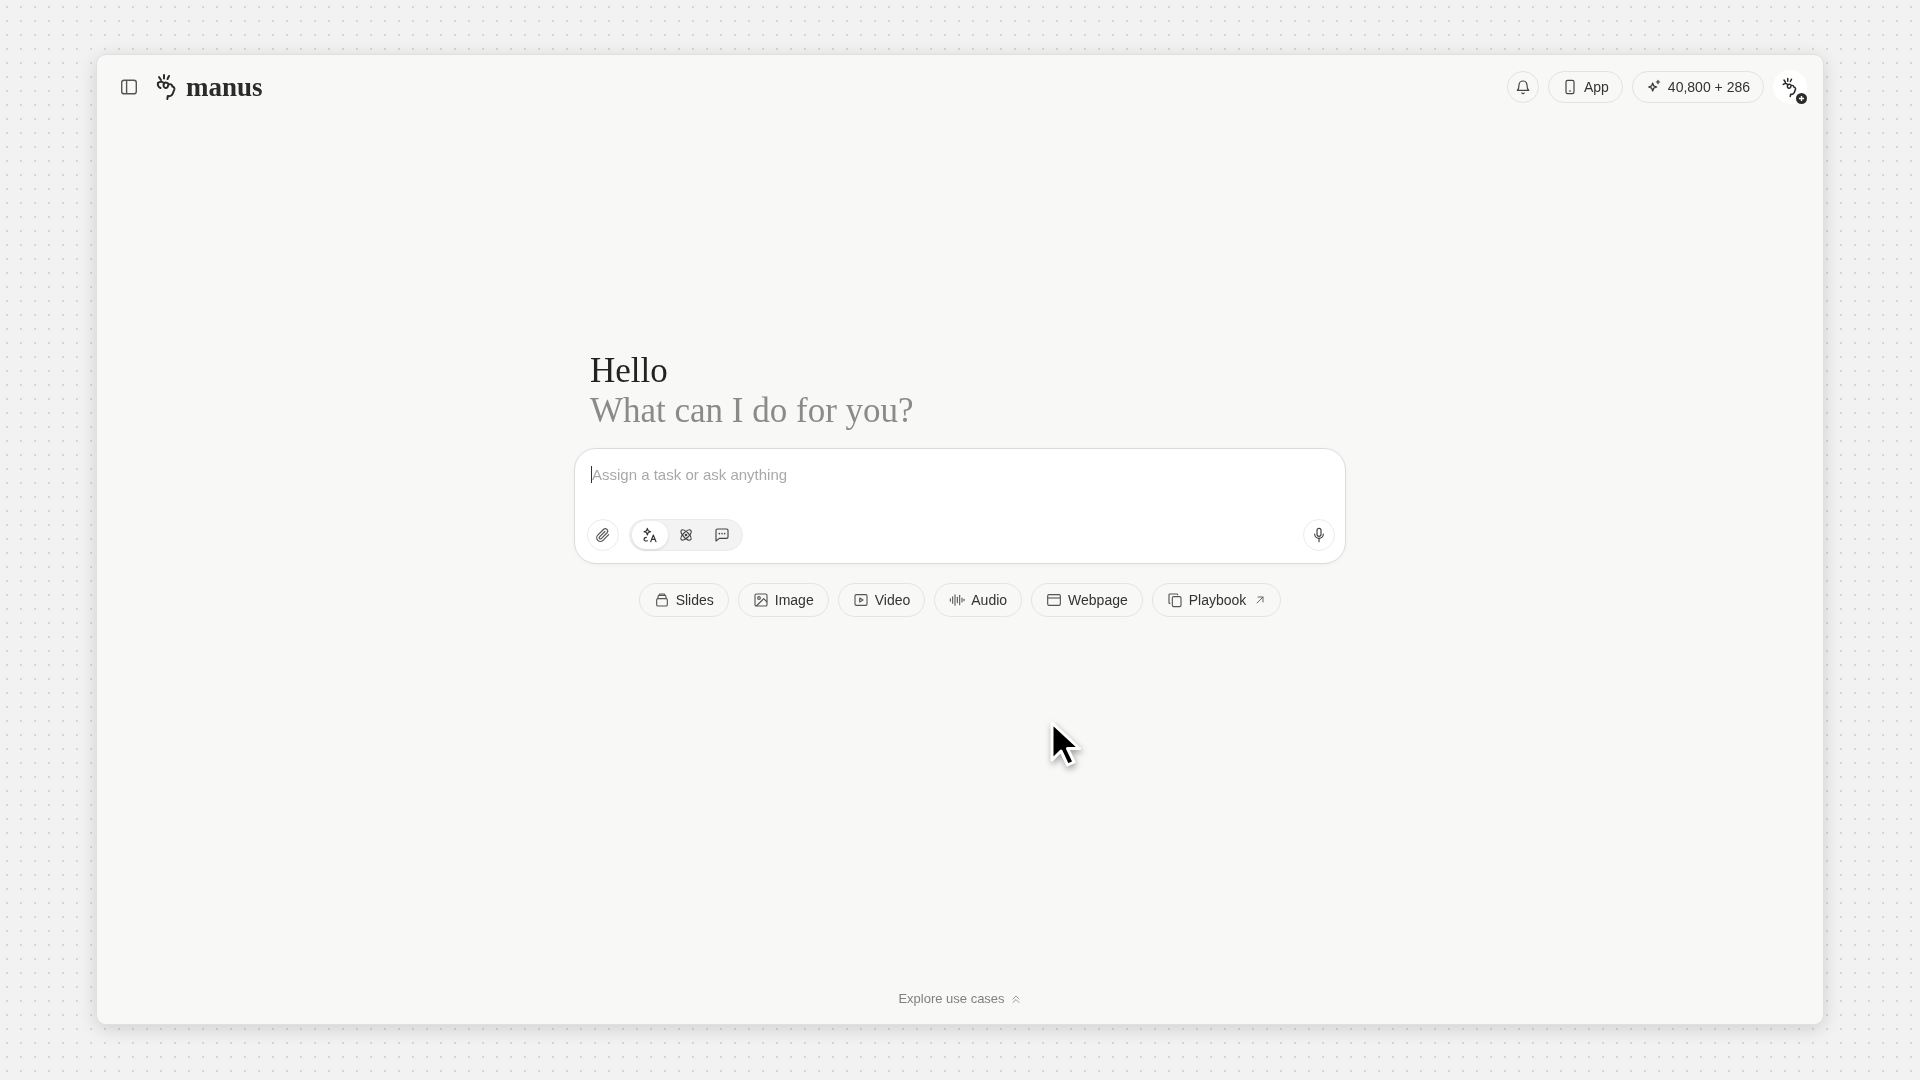 The width and height of the screenshot is (1920, 1080). I want to click on microphone-button, so click(1319, 535).